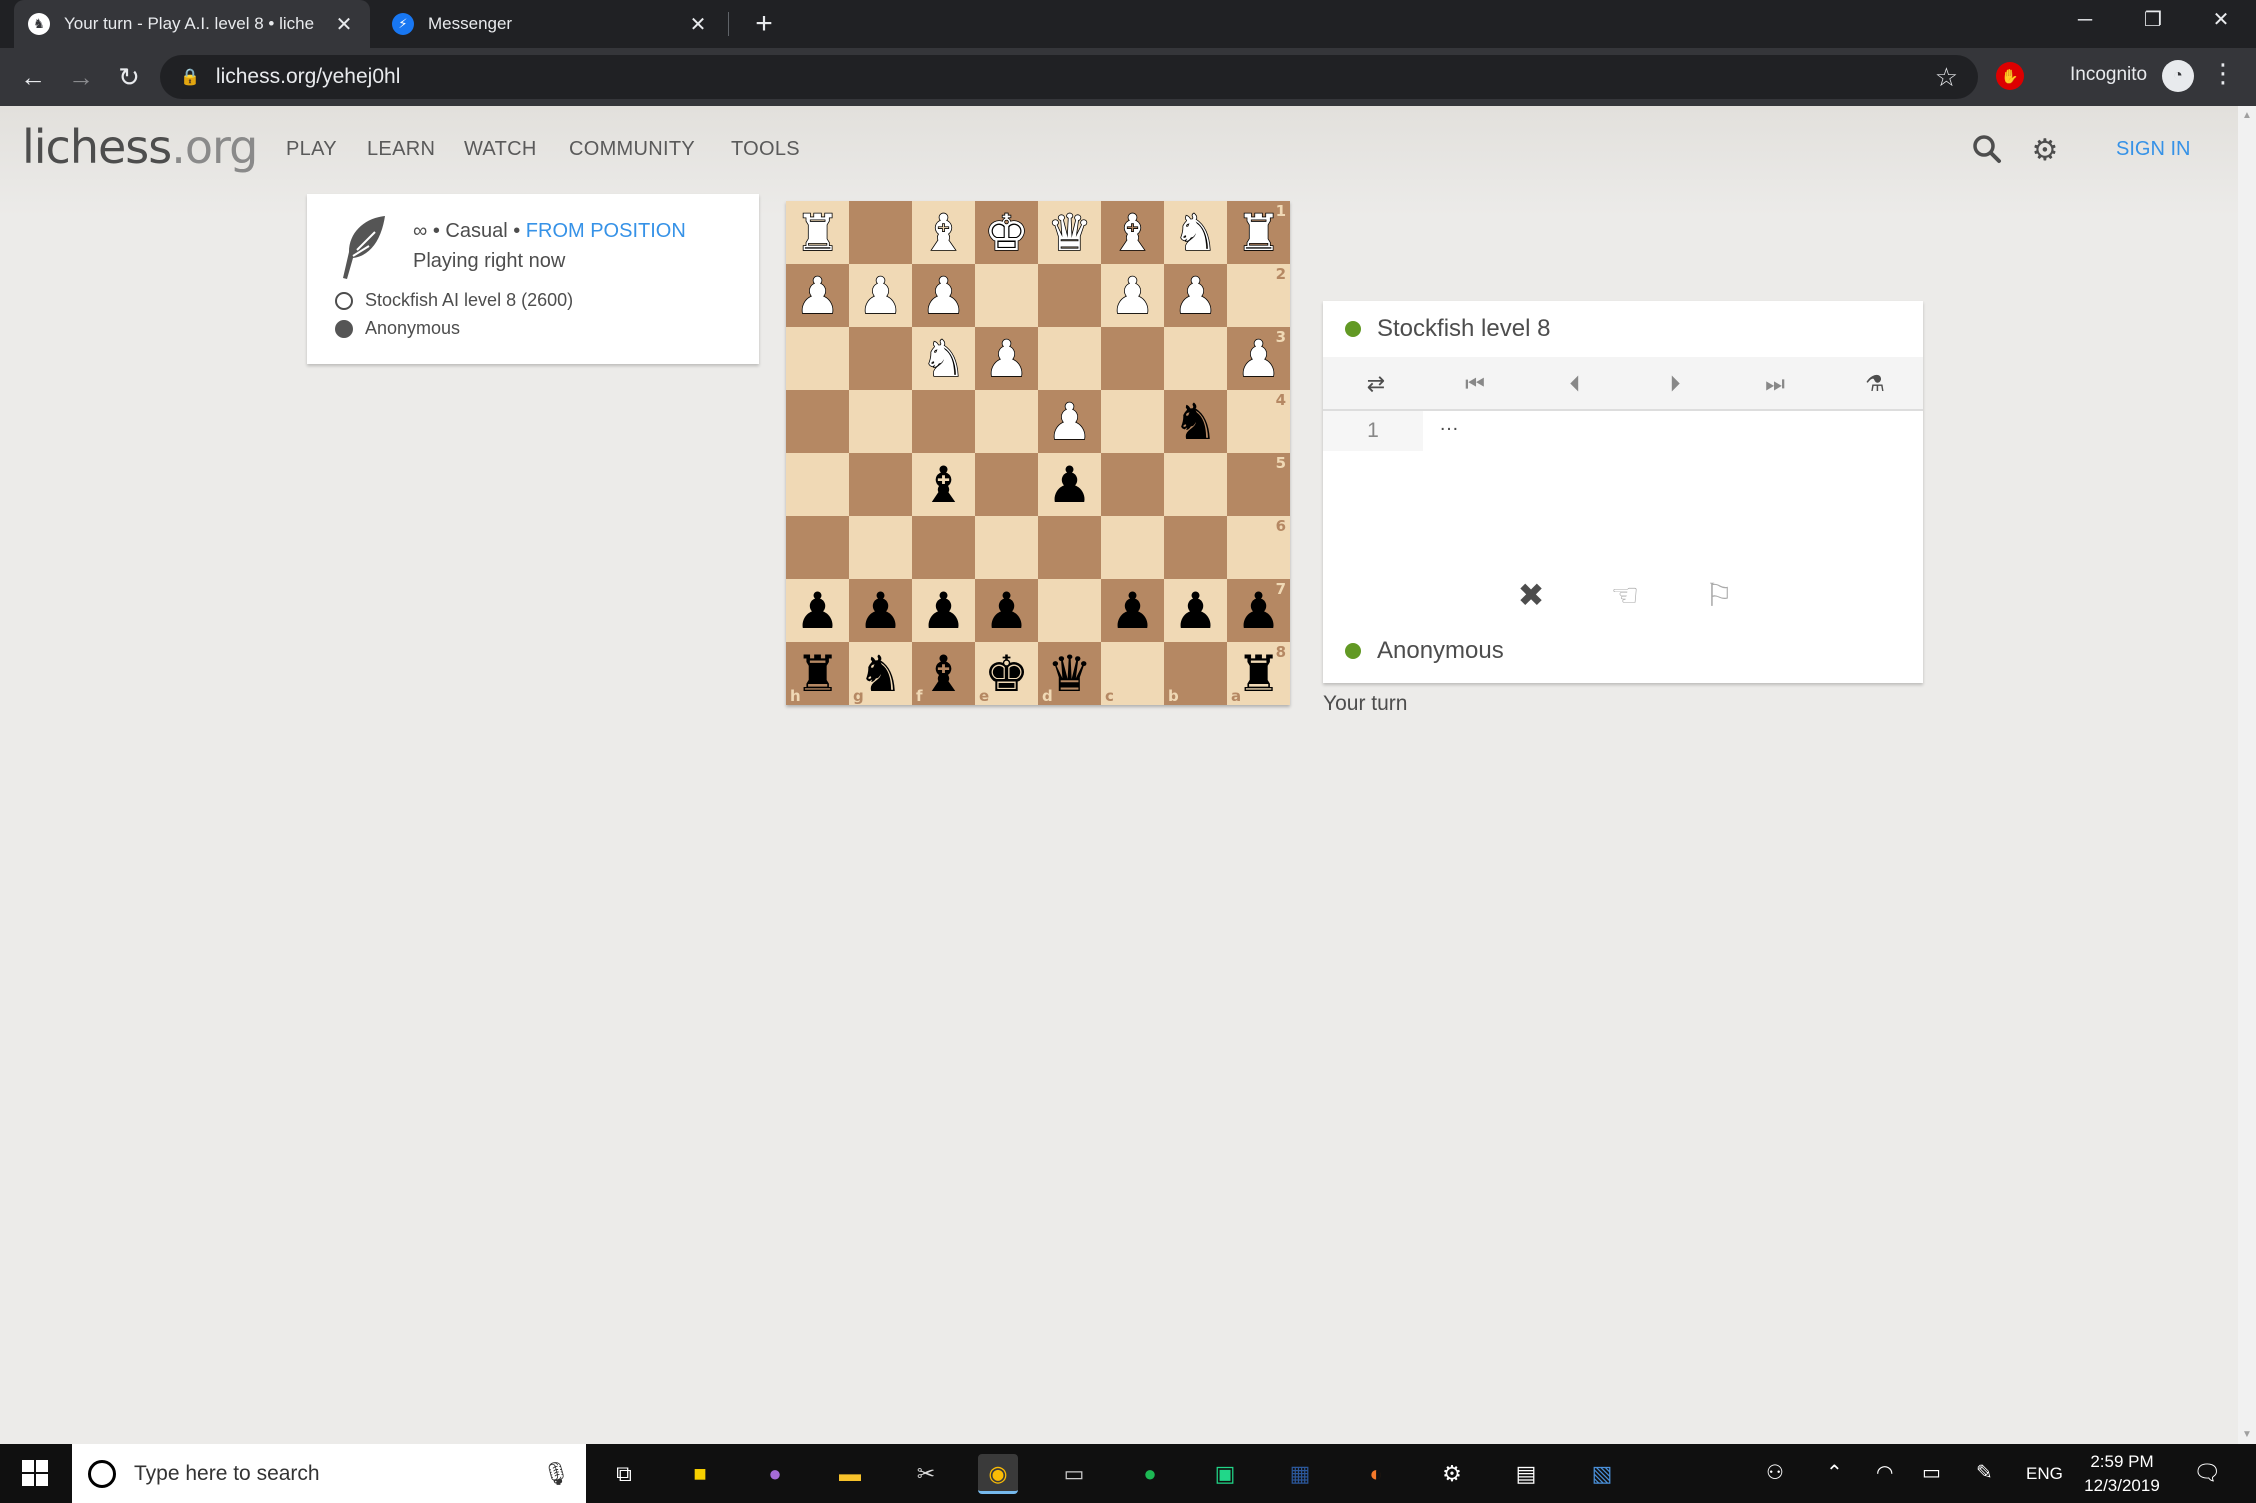 Image resolution: width=2256 pixels, height=1503 pixels. I want to click on flip-board-icon: ⇄, so click(1376, 384).